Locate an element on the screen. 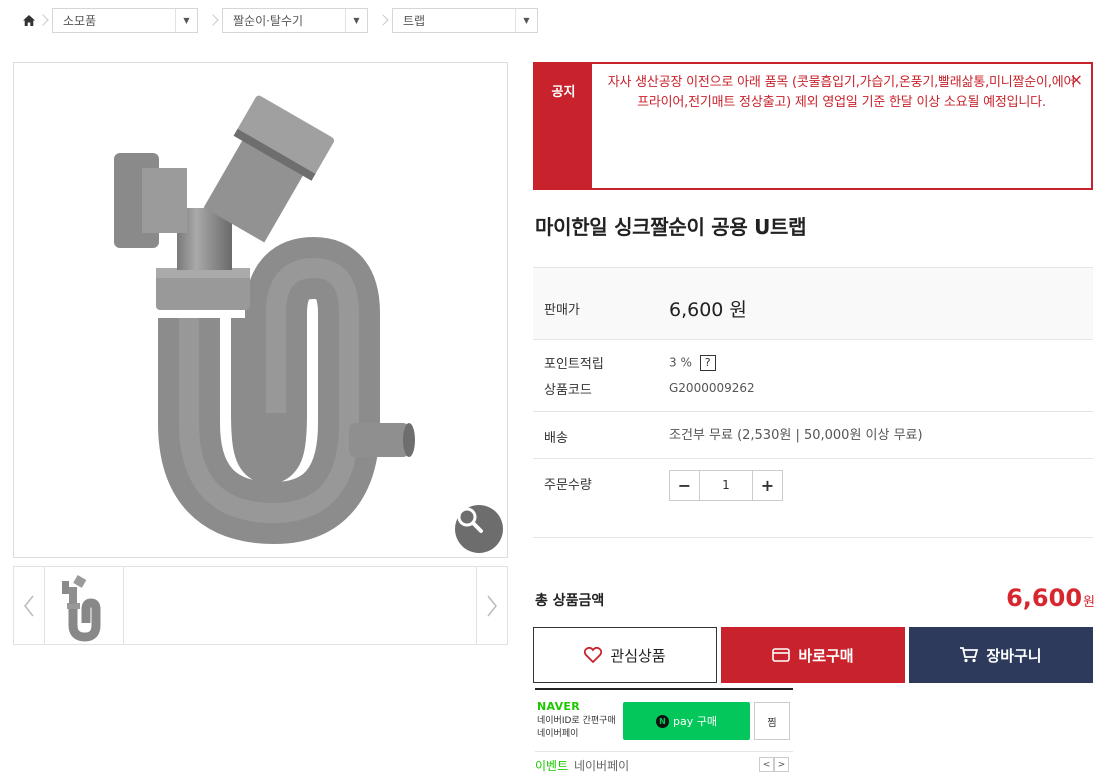 The height and width of the screenshot is (779, 1111). quantity-decrease-button: − is located at coordinates (684, 485).